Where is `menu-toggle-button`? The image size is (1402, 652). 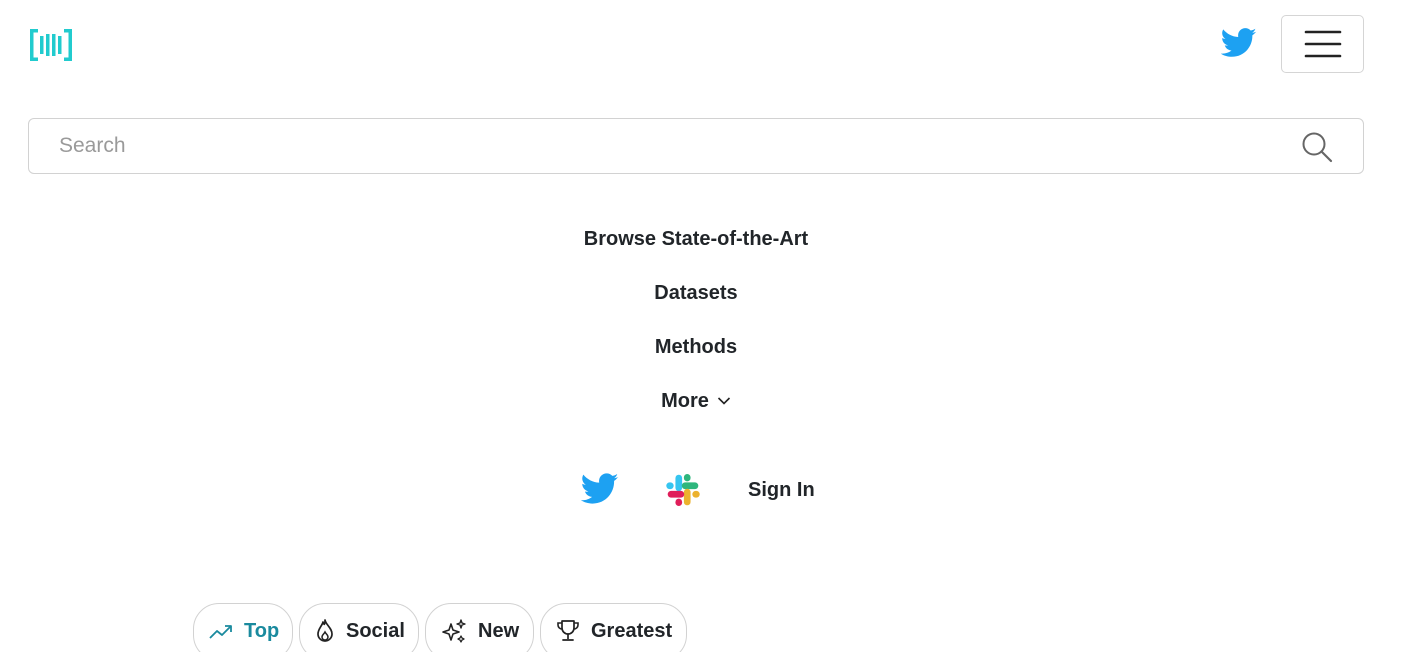
menu-toggle-button is located at coordinates (1322, 44).